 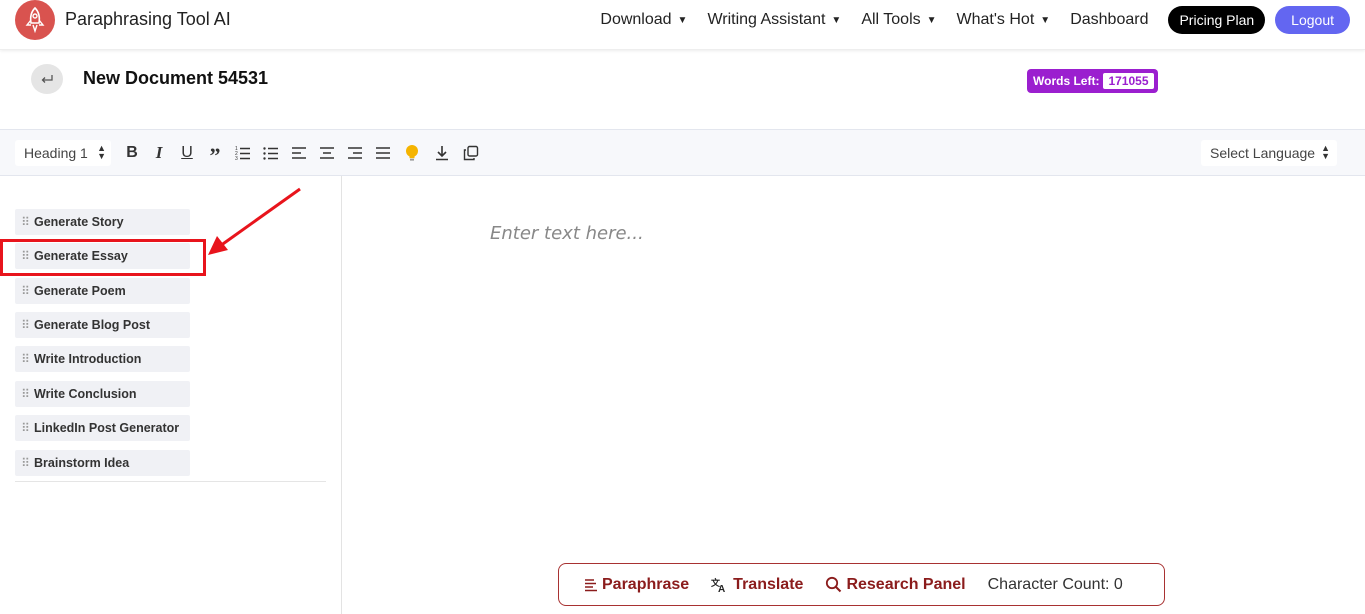 What do you see at coordinates (85, 394) in the screenshot?
I see `sidebar-item-label: Write Conclusion` at bounding box center [85, 394].